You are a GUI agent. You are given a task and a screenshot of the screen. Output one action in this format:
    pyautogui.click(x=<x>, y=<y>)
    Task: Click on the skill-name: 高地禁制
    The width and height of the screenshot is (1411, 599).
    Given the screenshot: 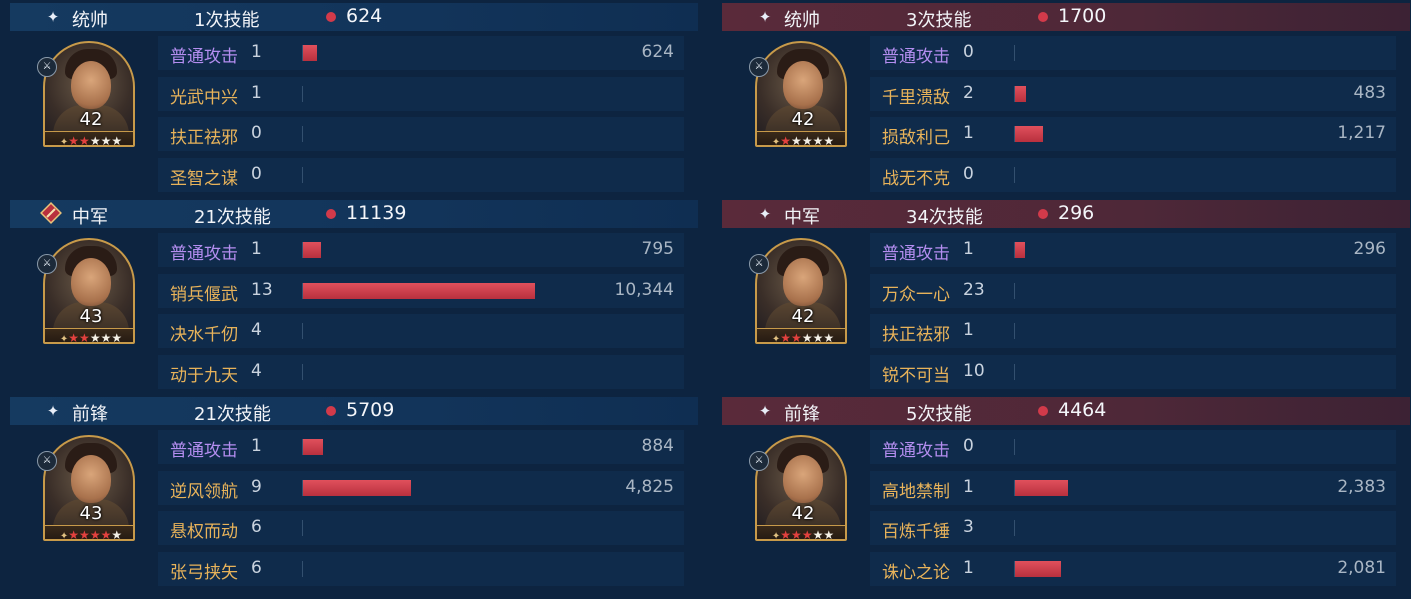 What is the action you would take?
    pyautogui.click(x=916, y=491)
    